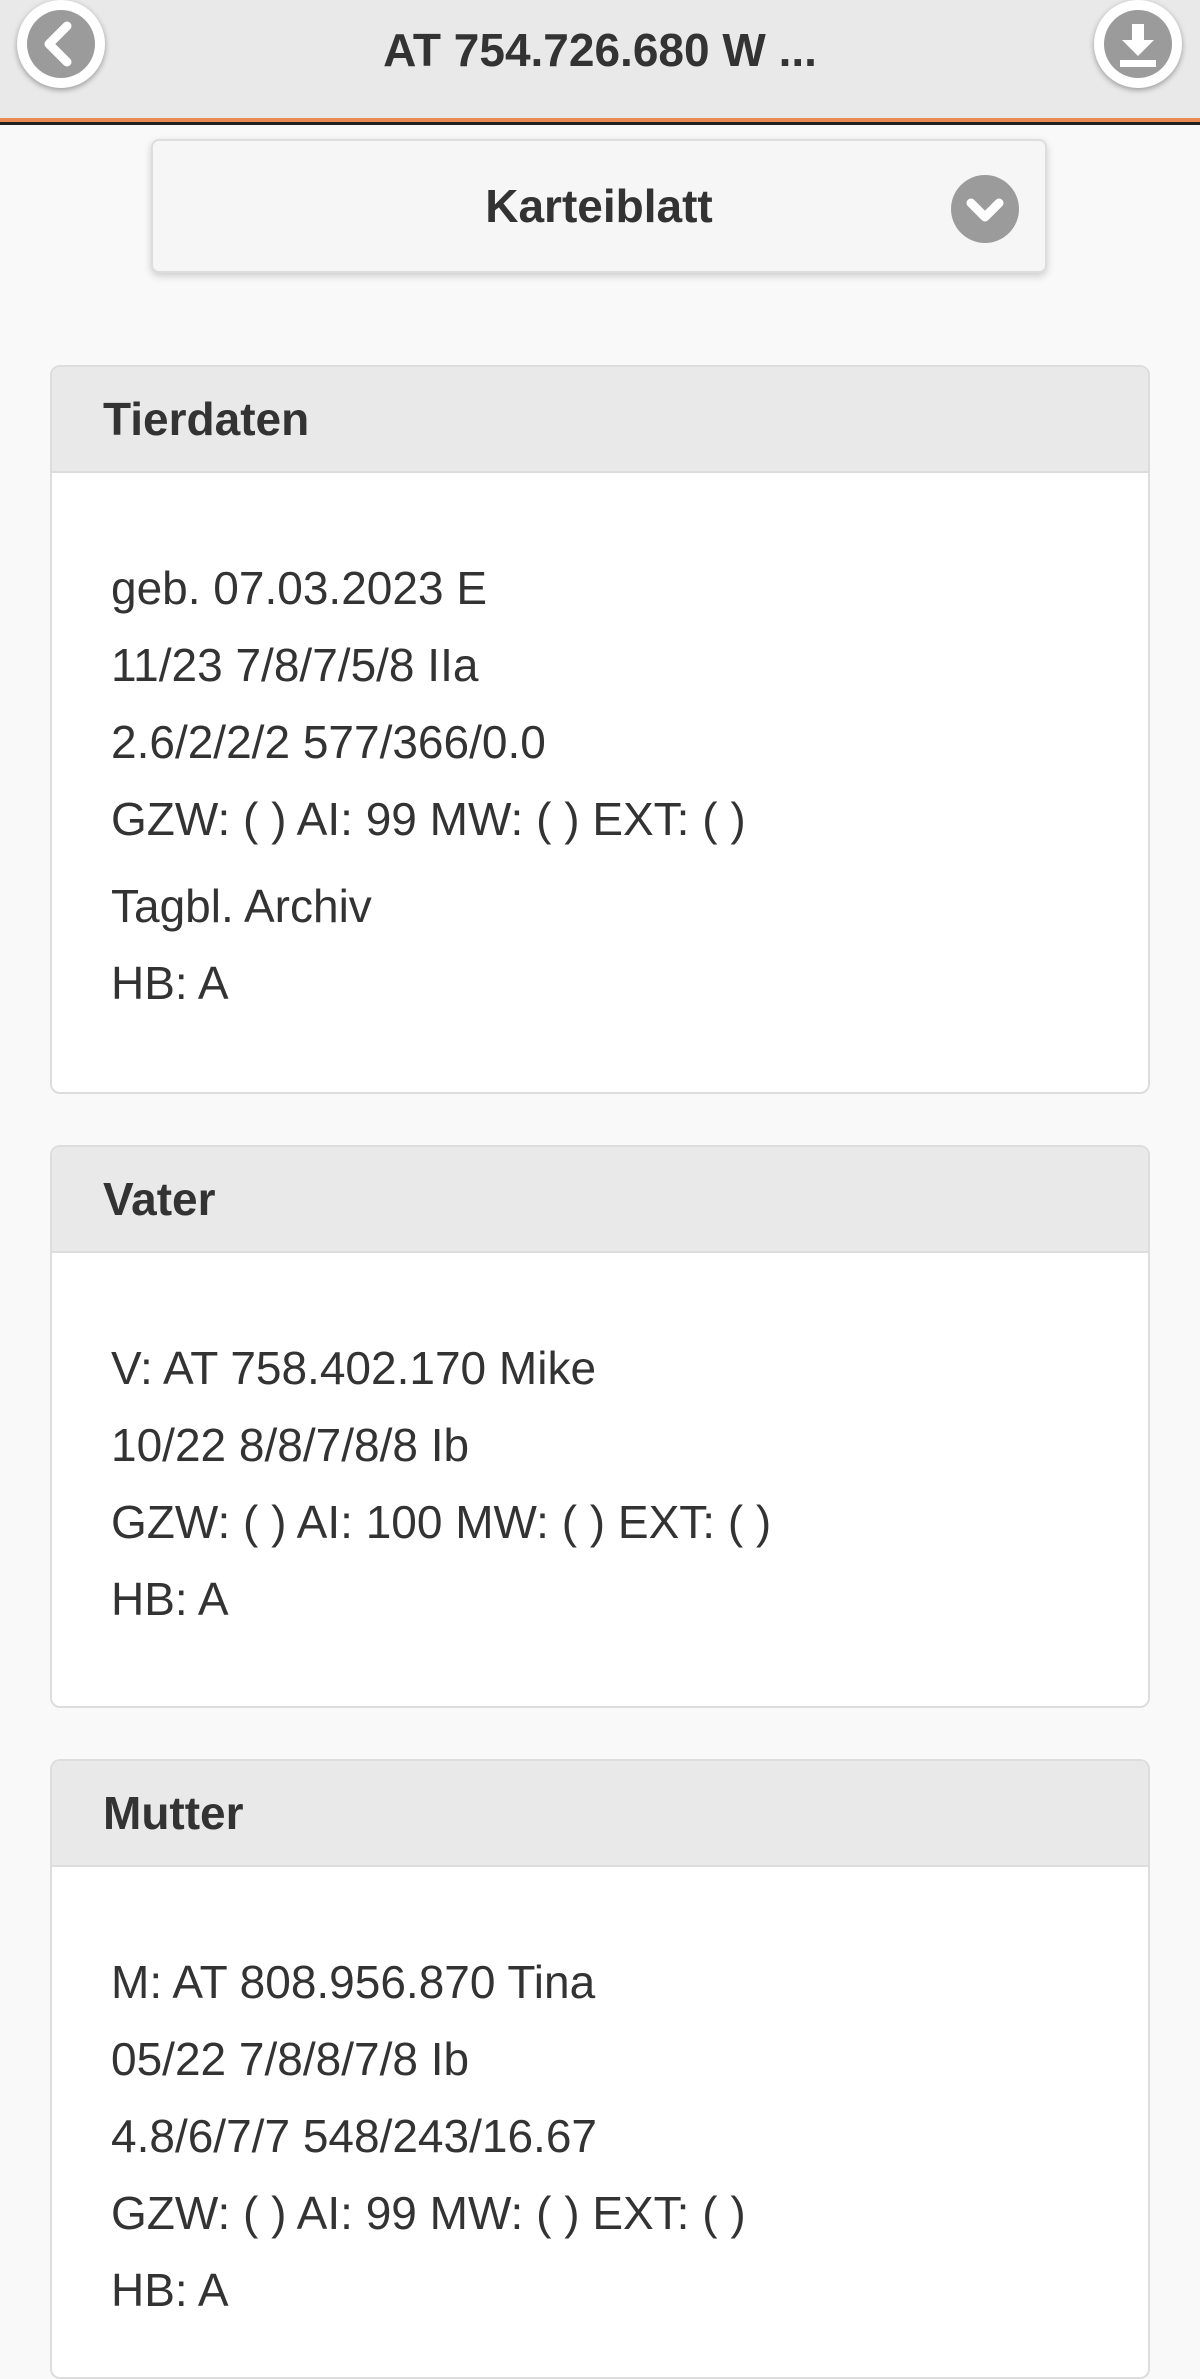  What do you see at coordinates (290, 1445) in the screenshot?
I see `father-scoring-line: 10/22 8/8/7/8/8 Ib` at bounding box center [290, 1445].